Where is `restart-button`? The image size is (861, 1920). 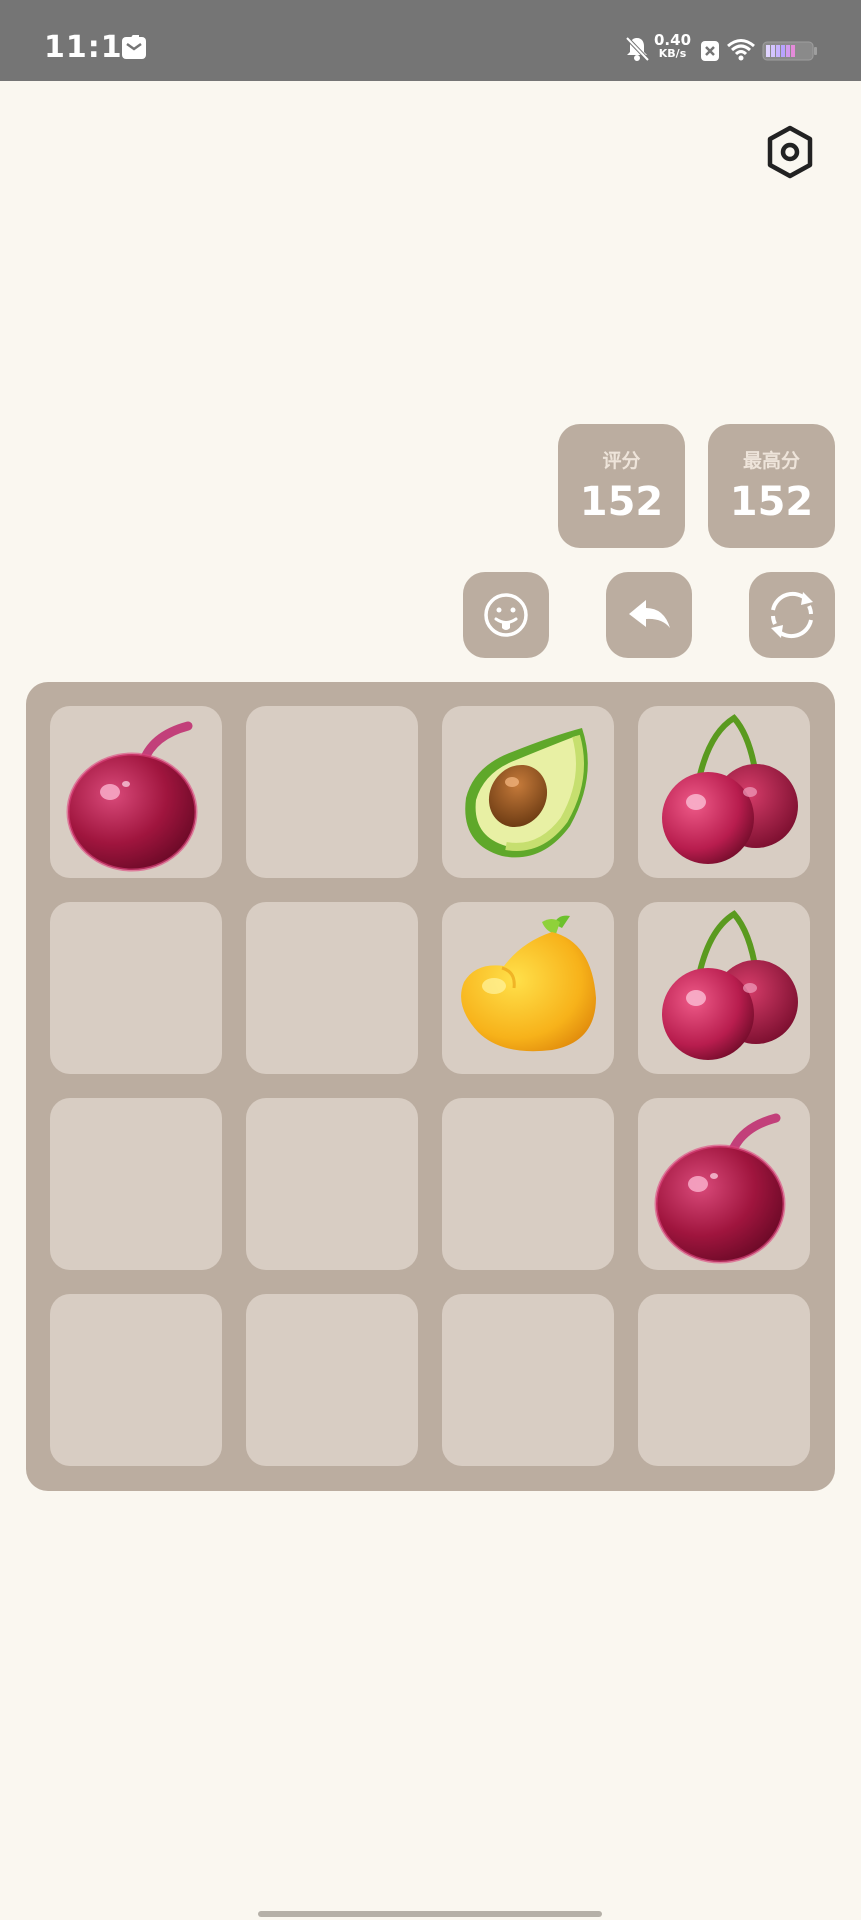 restart-button is located at coordinates (792, 615).